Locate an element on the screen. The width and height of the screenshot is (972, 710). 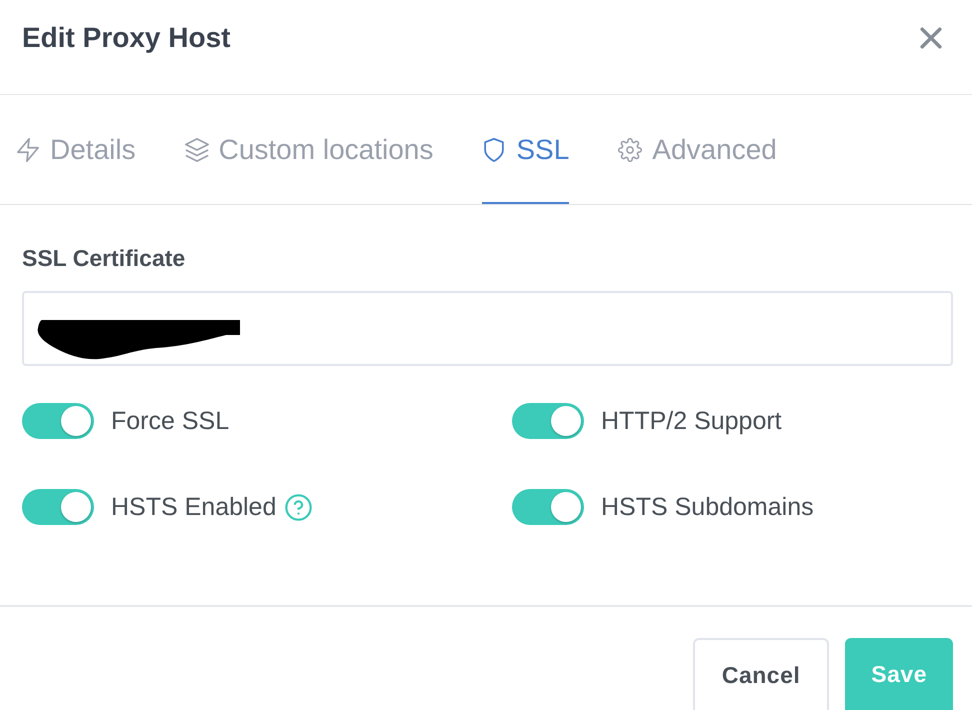
toggle-label: HSTS Enabled is located at coordinates (193, 507).